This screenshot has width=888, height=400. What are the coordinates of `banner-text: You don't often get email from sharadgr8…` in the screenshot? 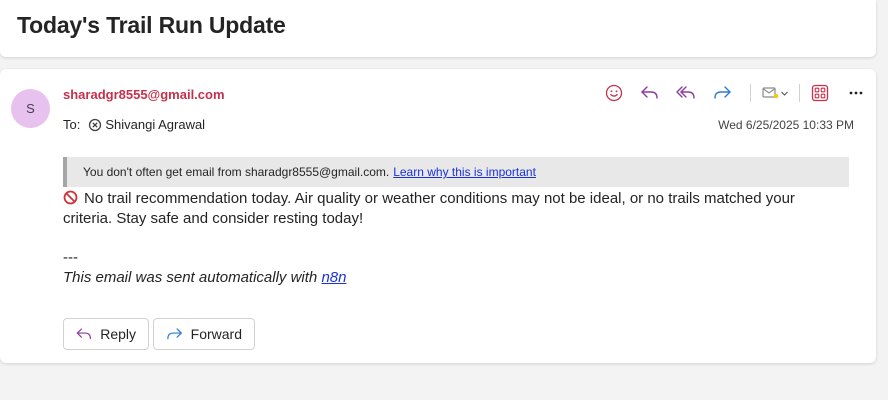 It's located at (236, 172).